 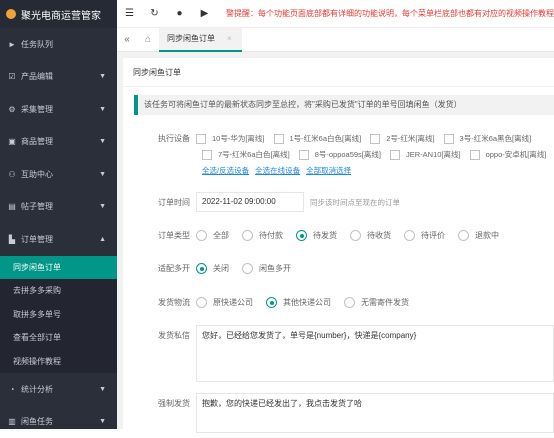 What do you see at coordinates (233, 302) in the screenshot?
I see `radio-label: 原快递公司` at bounding box center [233, 302].